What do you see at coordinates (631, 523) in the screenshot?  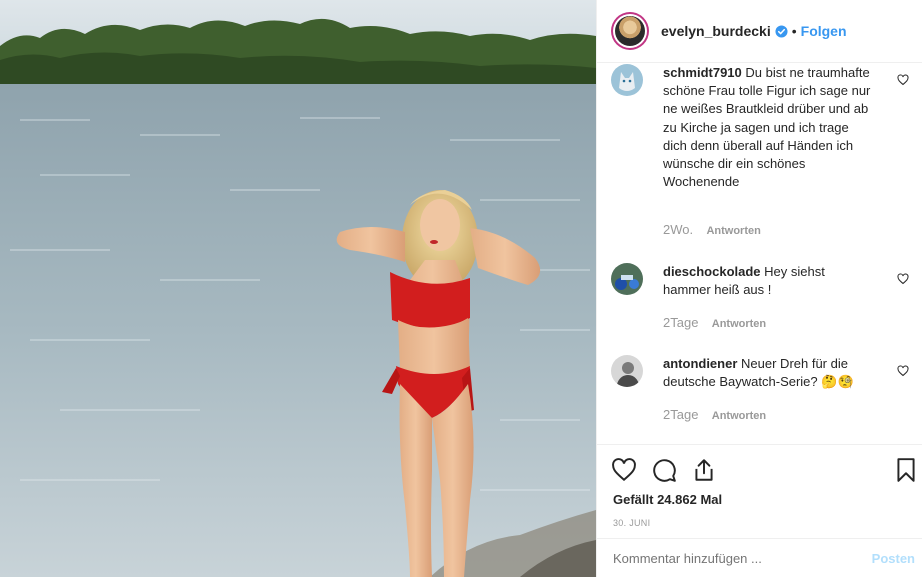 I see `post-date: 30. JUNI` at bounding box center [631, 523].